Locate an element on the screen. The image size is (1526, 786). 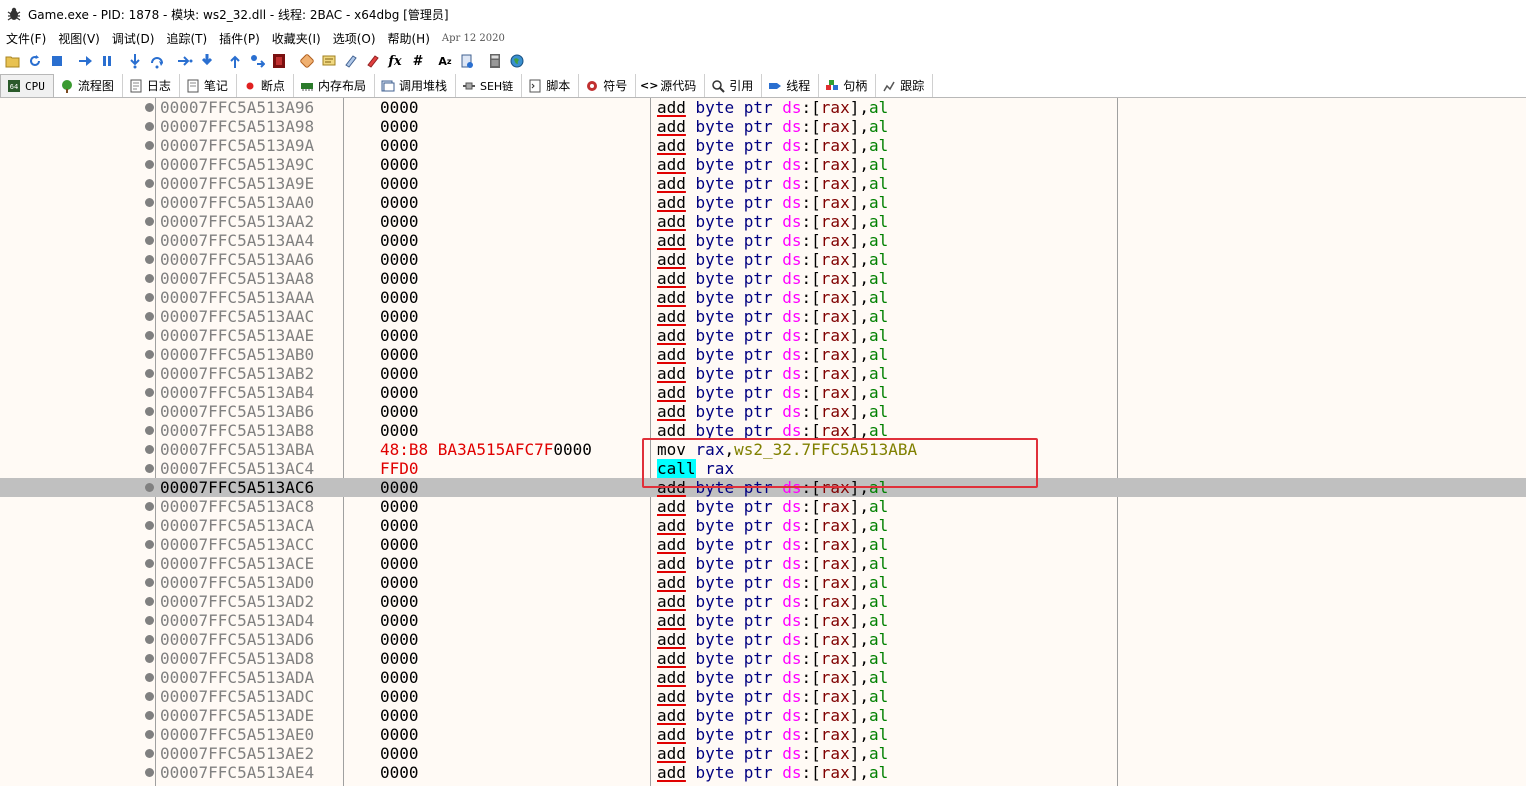
tab-script: 脚本 is located at coordinates (551, 85).